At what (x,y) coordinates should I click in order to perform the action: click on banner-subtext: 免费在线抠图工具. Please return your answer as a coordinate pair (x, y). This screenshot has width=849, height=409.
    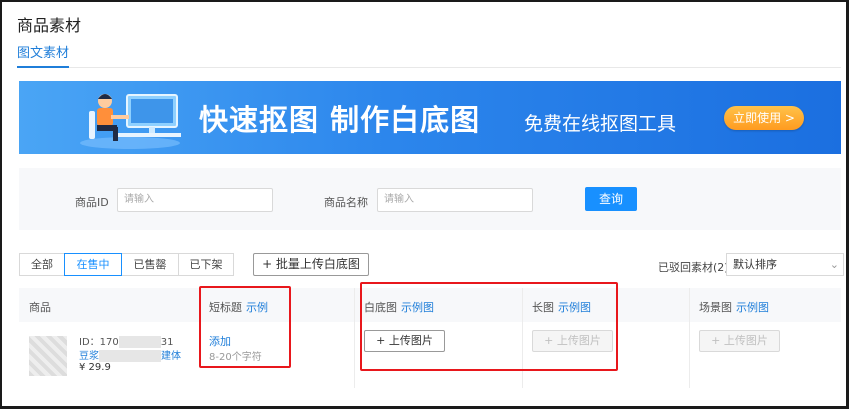
    Looking at the image, I should click on (600, 124).